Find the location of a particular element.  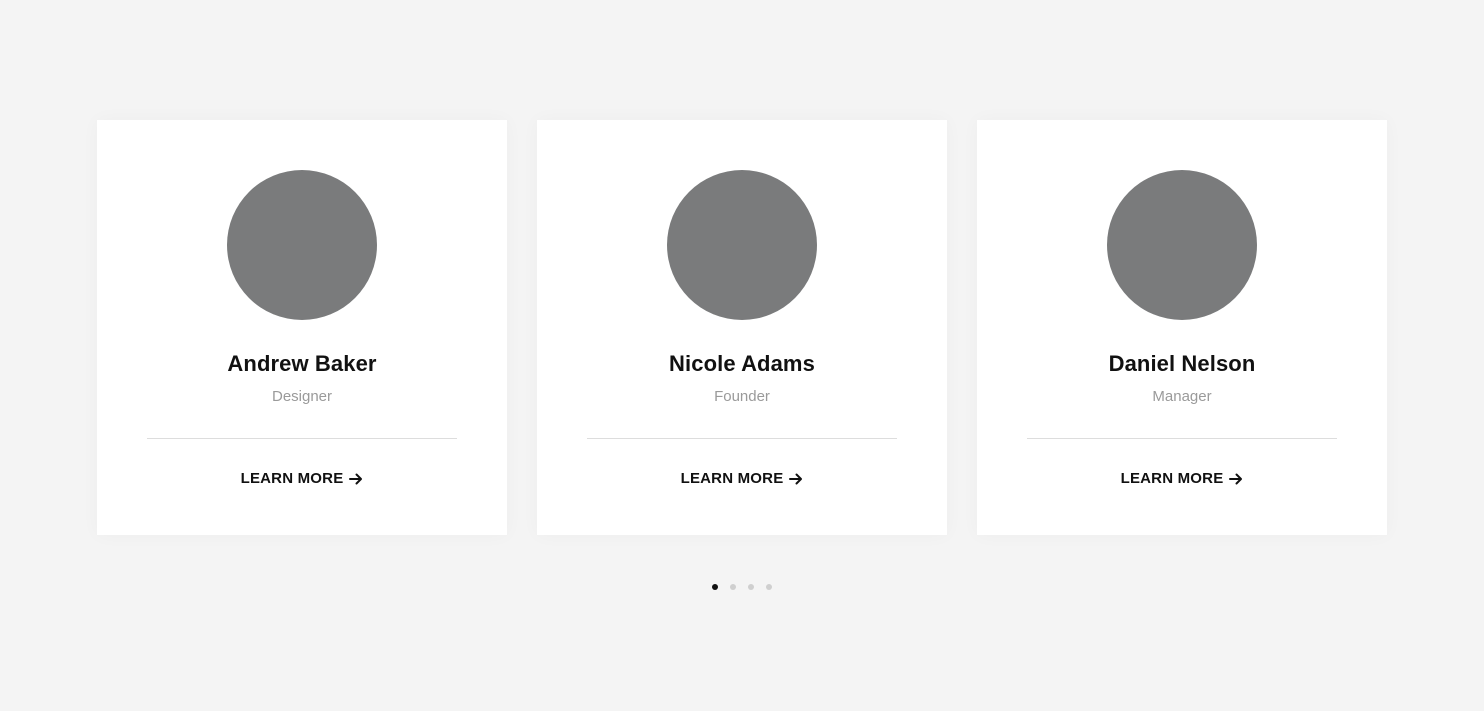

carousel-pagination is located at coordinates (742, 587).